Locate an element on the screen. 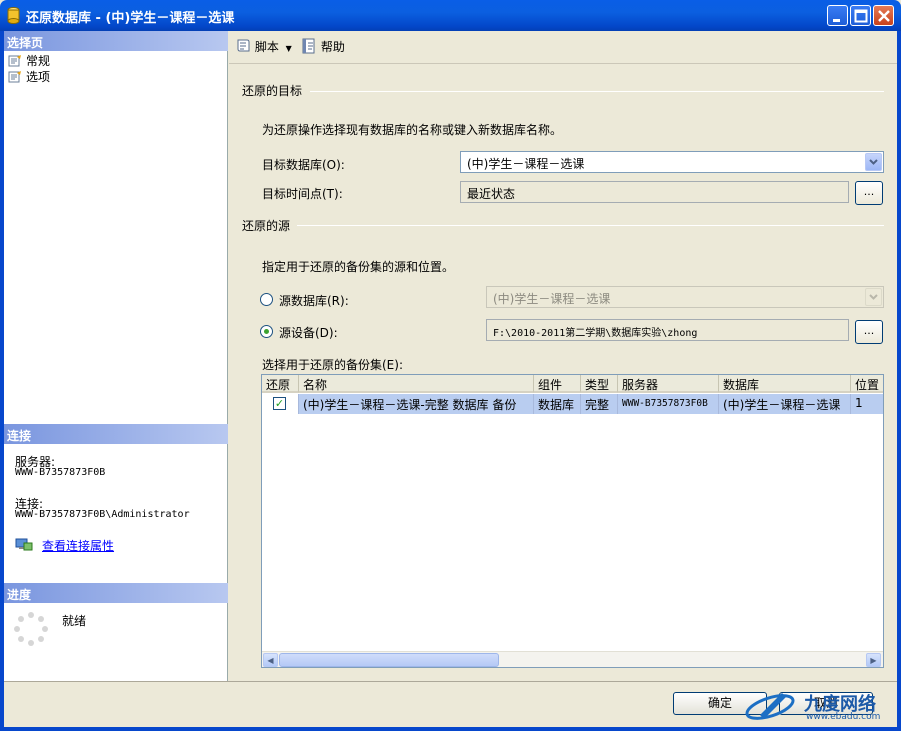 The height and width of the screenshot is (731, 901). to-database-label: 目标数据库(O): is located at coordinates (303, 165).